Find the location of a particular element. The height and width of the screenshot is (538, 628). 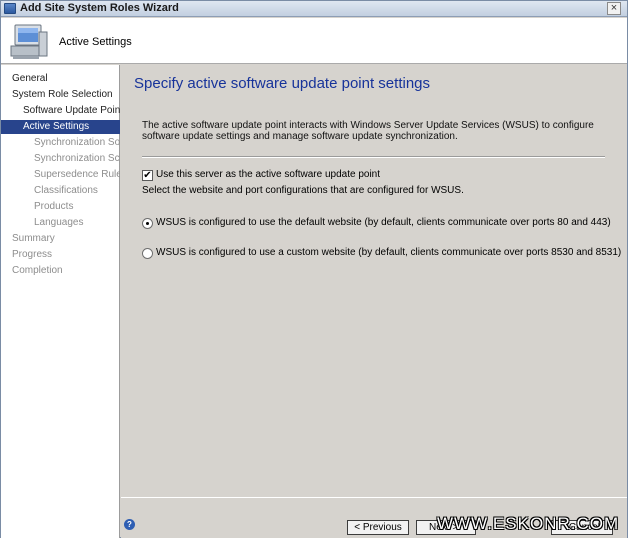

sidebar-item-products: Products is located at coordinates (60, 207).